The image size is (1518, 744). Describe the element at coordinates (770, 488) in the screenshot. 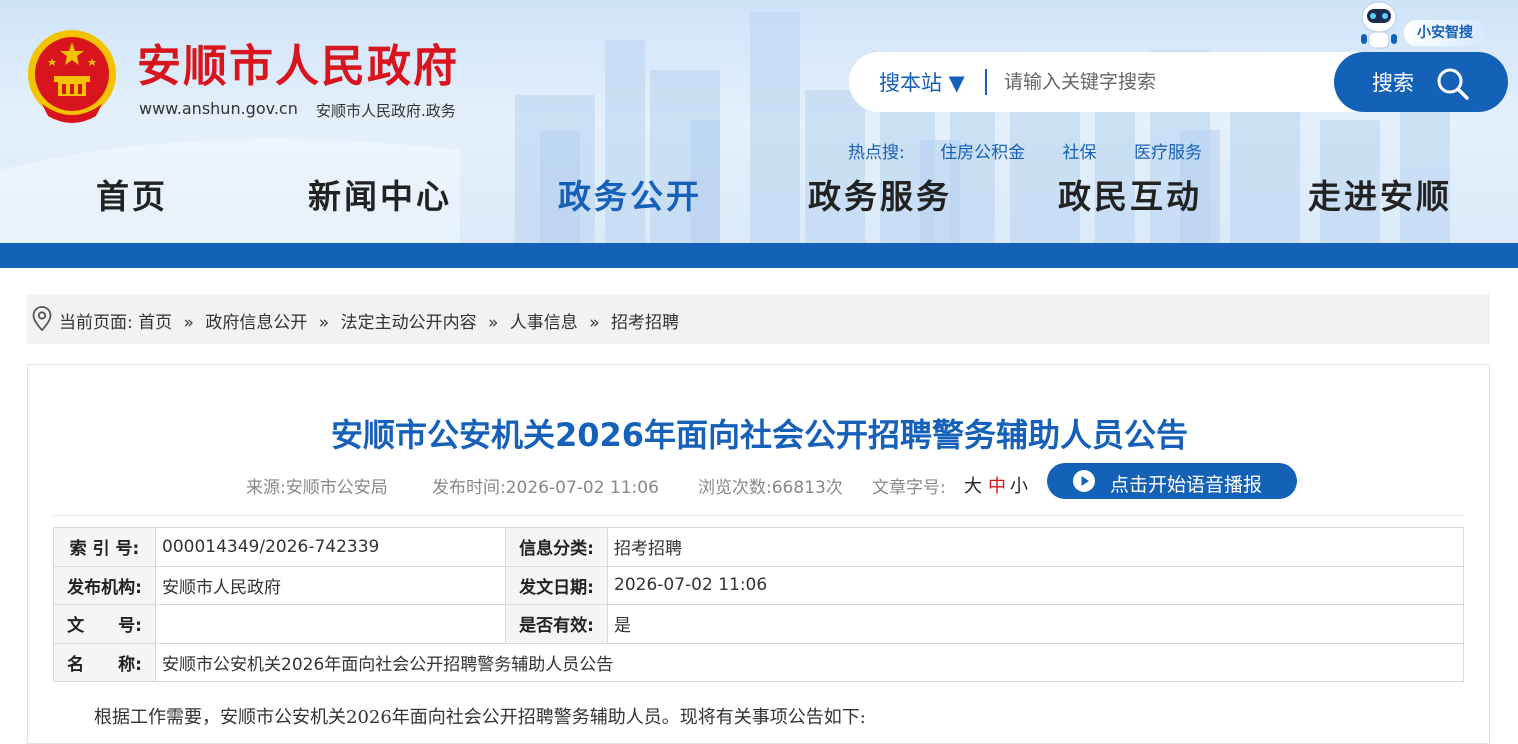

I see `article-view-count: 浏览次数:66813次` at that location.